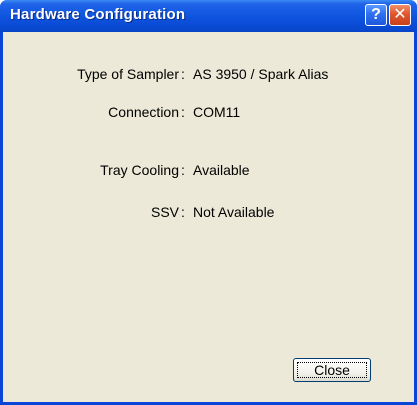 Image resolution: width=417 pixels, height=405 pixels. Describe the element at coordinates (234, 212) in the screenshot. I see `ssv-value: Not Available` at that location.